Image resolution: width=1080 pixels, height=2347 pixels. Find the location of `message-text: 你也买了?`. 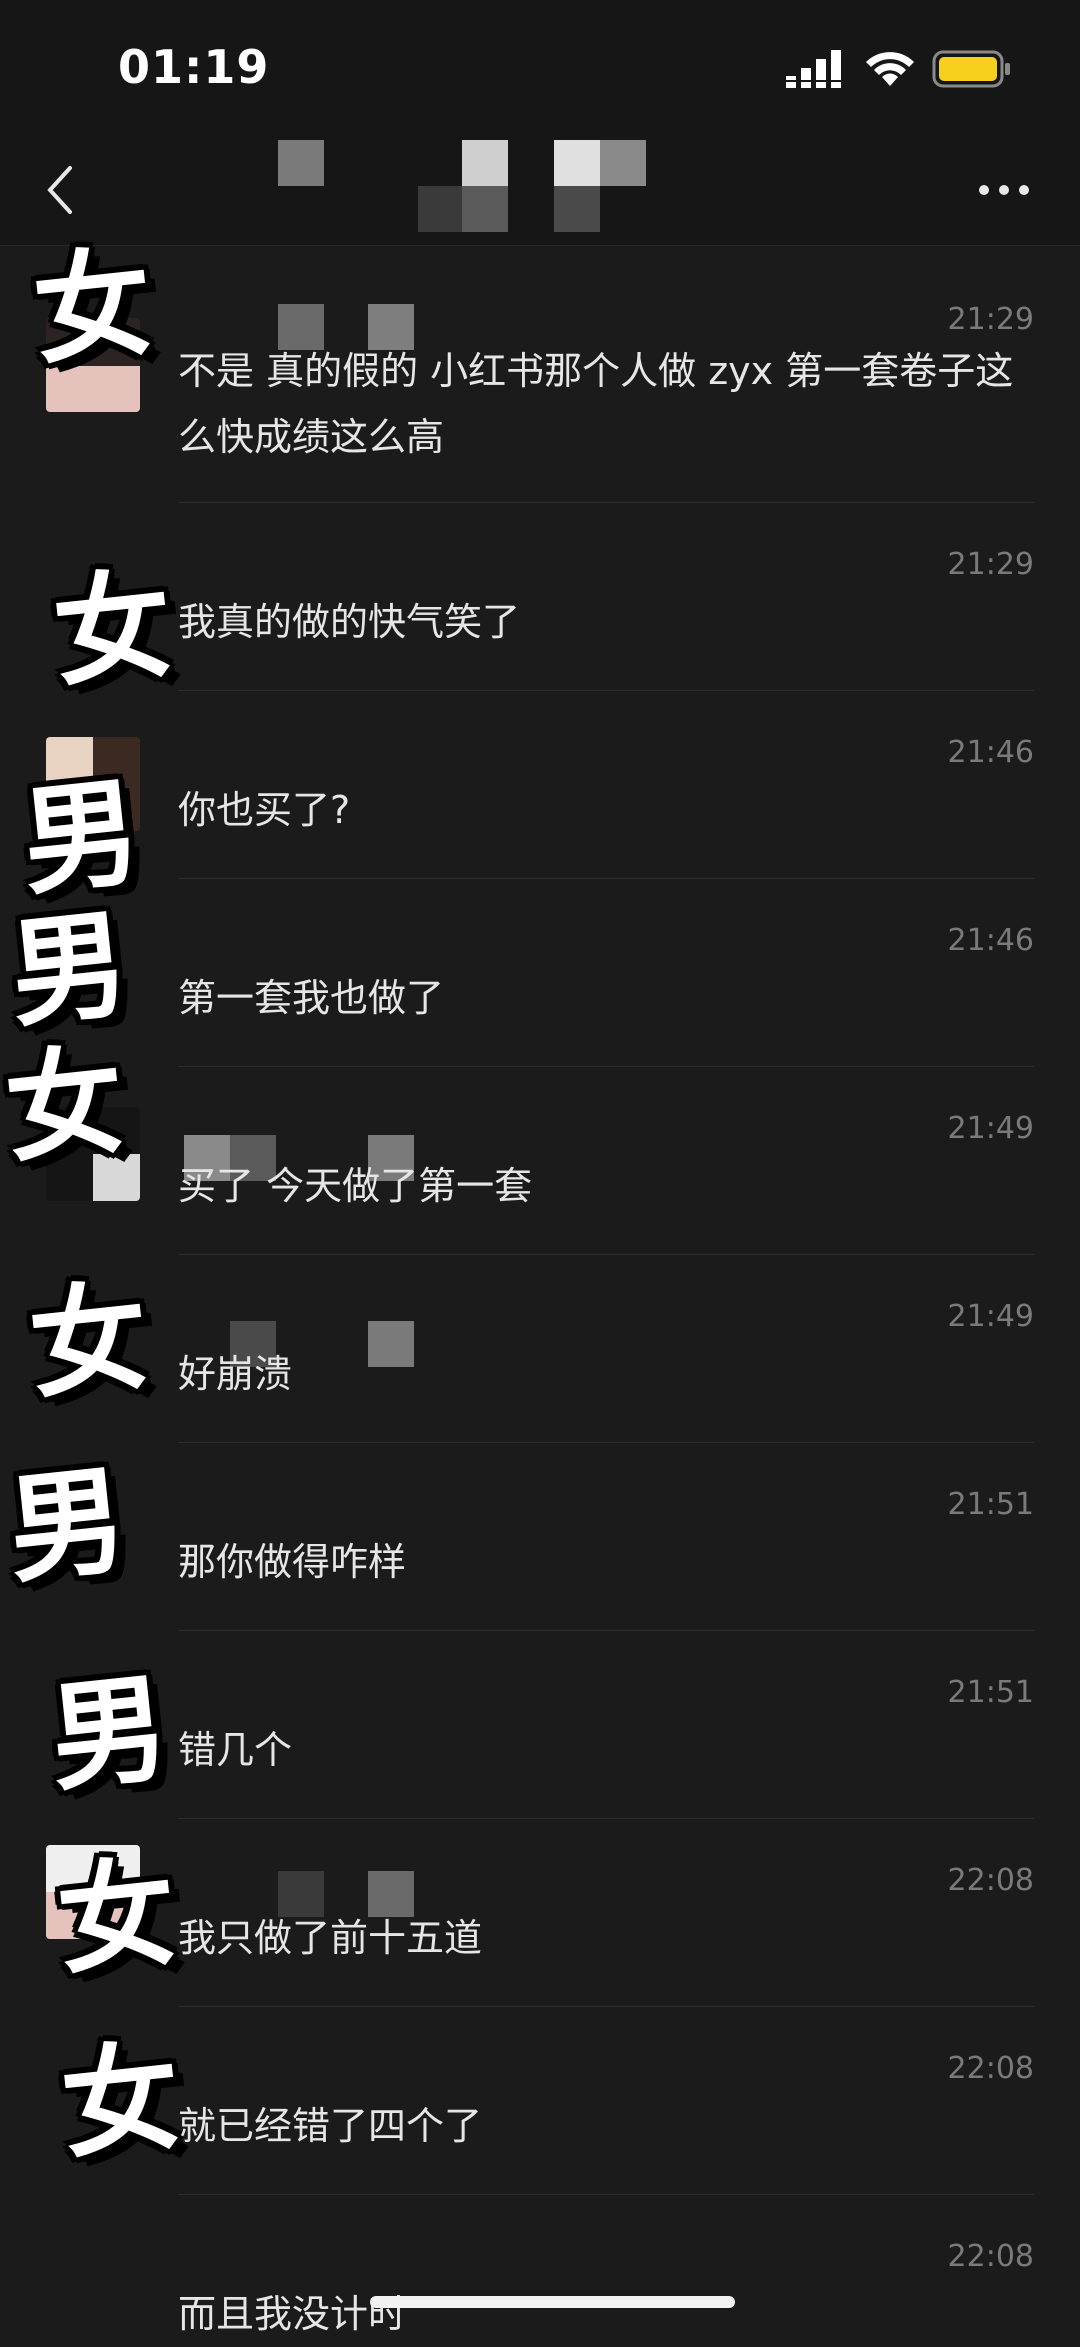

message-text: 你也买了? is located at coordinates (264, 810).